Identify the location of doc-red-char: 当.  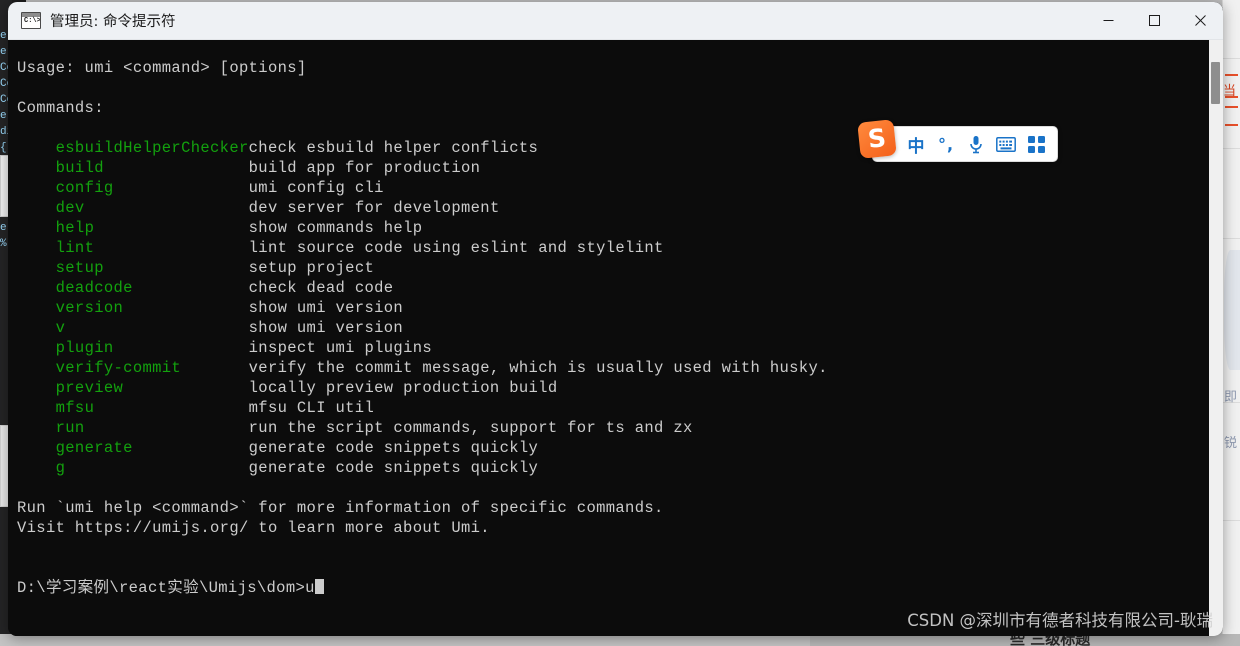
(1230, 91).